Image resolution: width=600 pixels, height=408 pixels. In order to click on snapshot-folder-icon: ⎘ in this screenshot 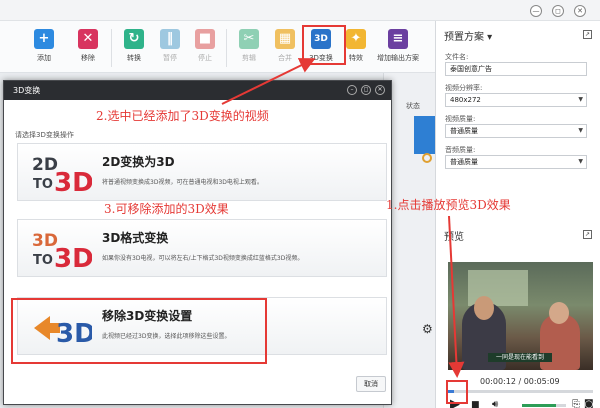, I will do `click(576, 402)`.